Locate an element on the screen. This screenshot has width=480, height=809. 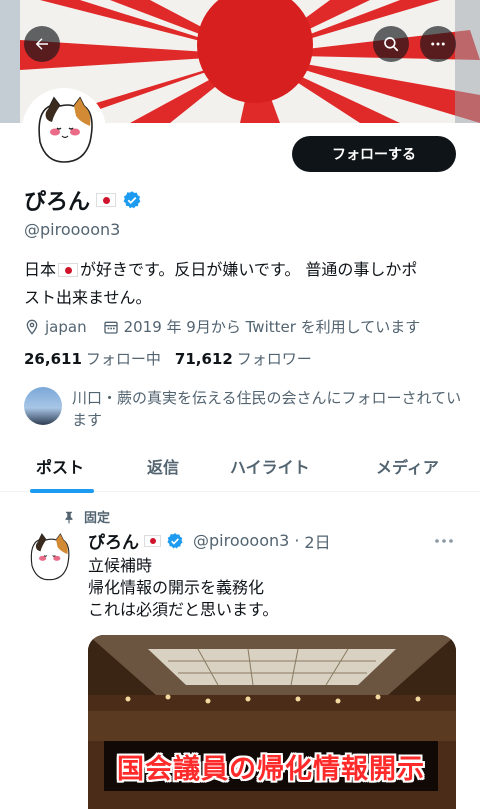
post-more-button is located at coordinates (444, 540).